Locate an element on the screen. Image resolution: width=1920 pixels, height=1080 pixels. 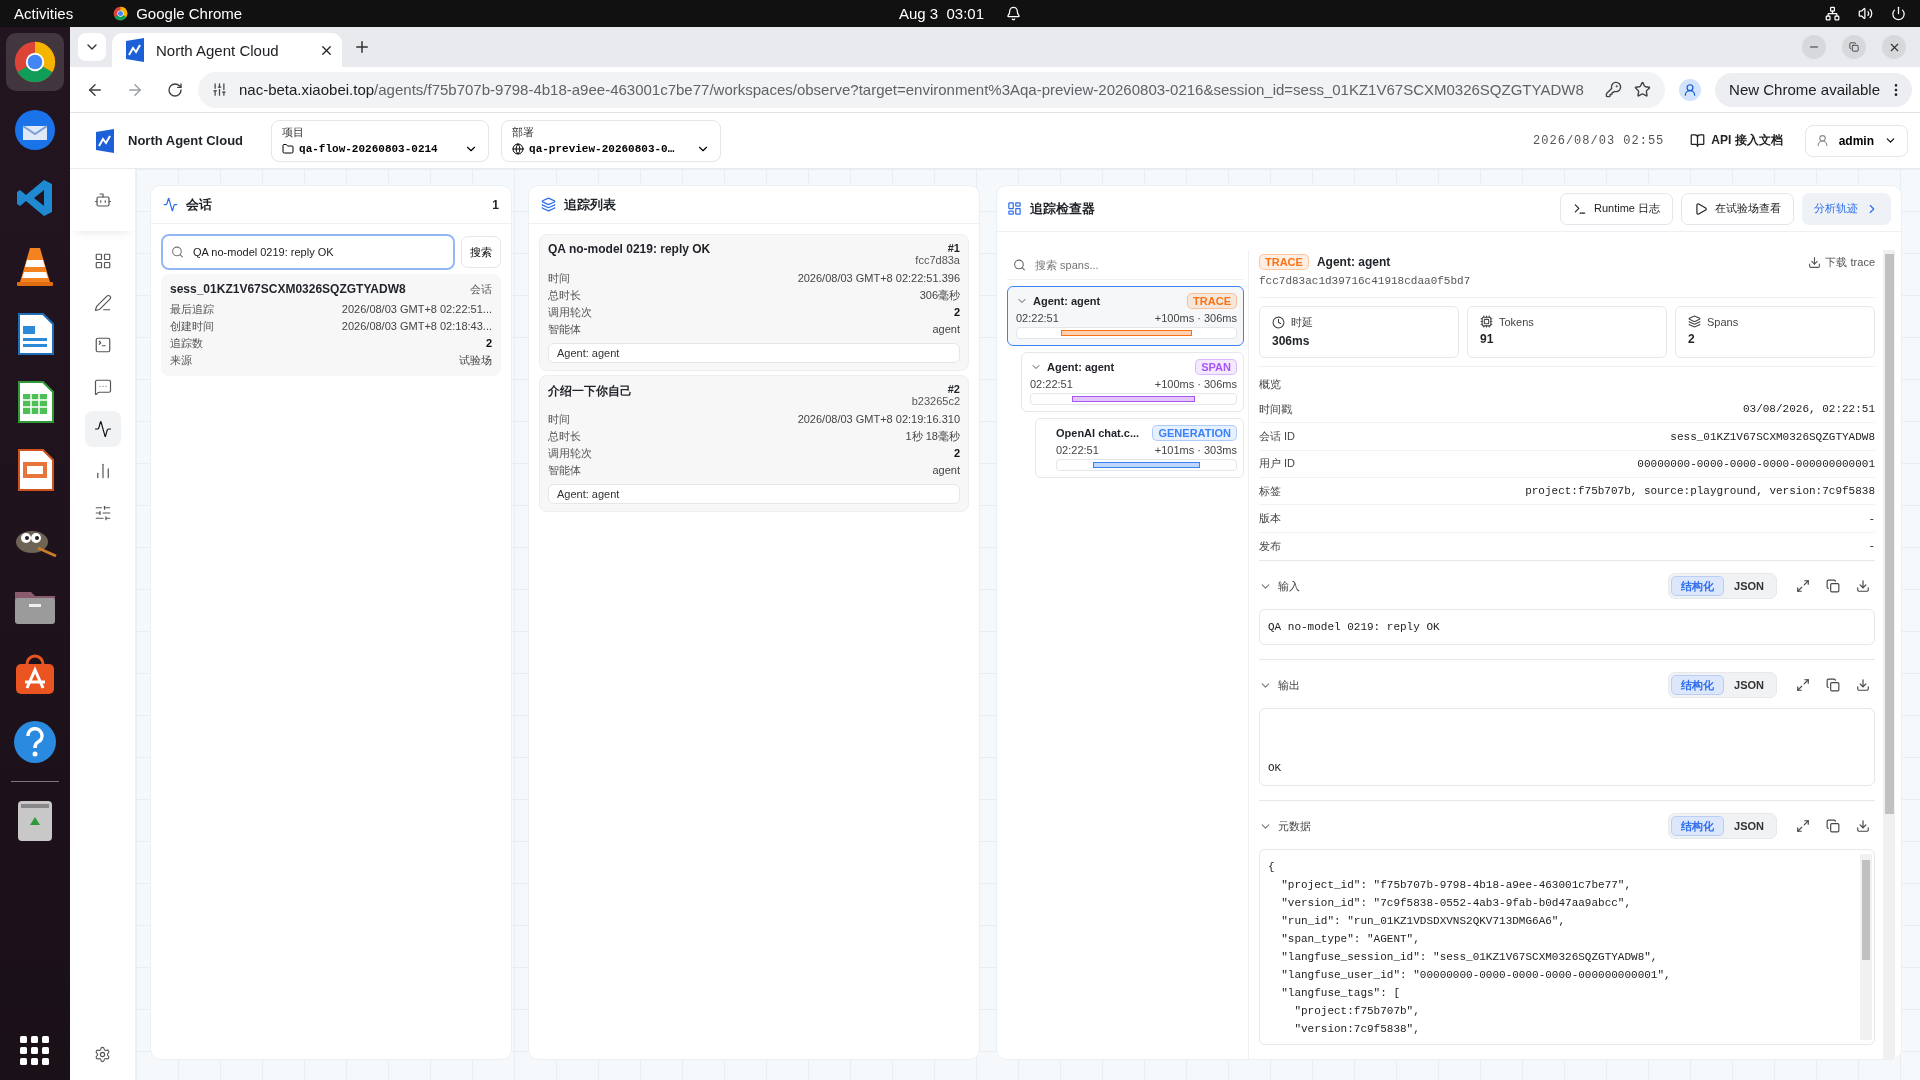
field-value: agent is located at coordinates (946, 470).